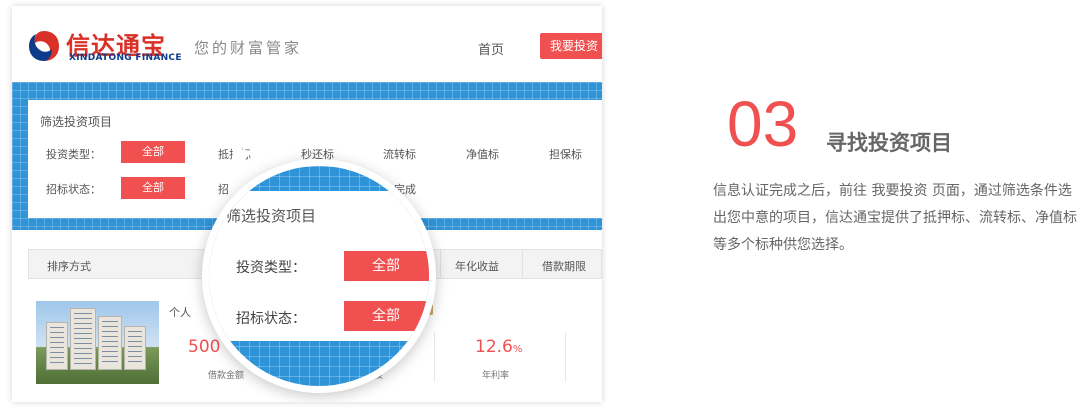 Image resolution: width=1082 pixels, height=411 pixels. I want to click on step-title: 寻找投资项目, so click(889, 143).